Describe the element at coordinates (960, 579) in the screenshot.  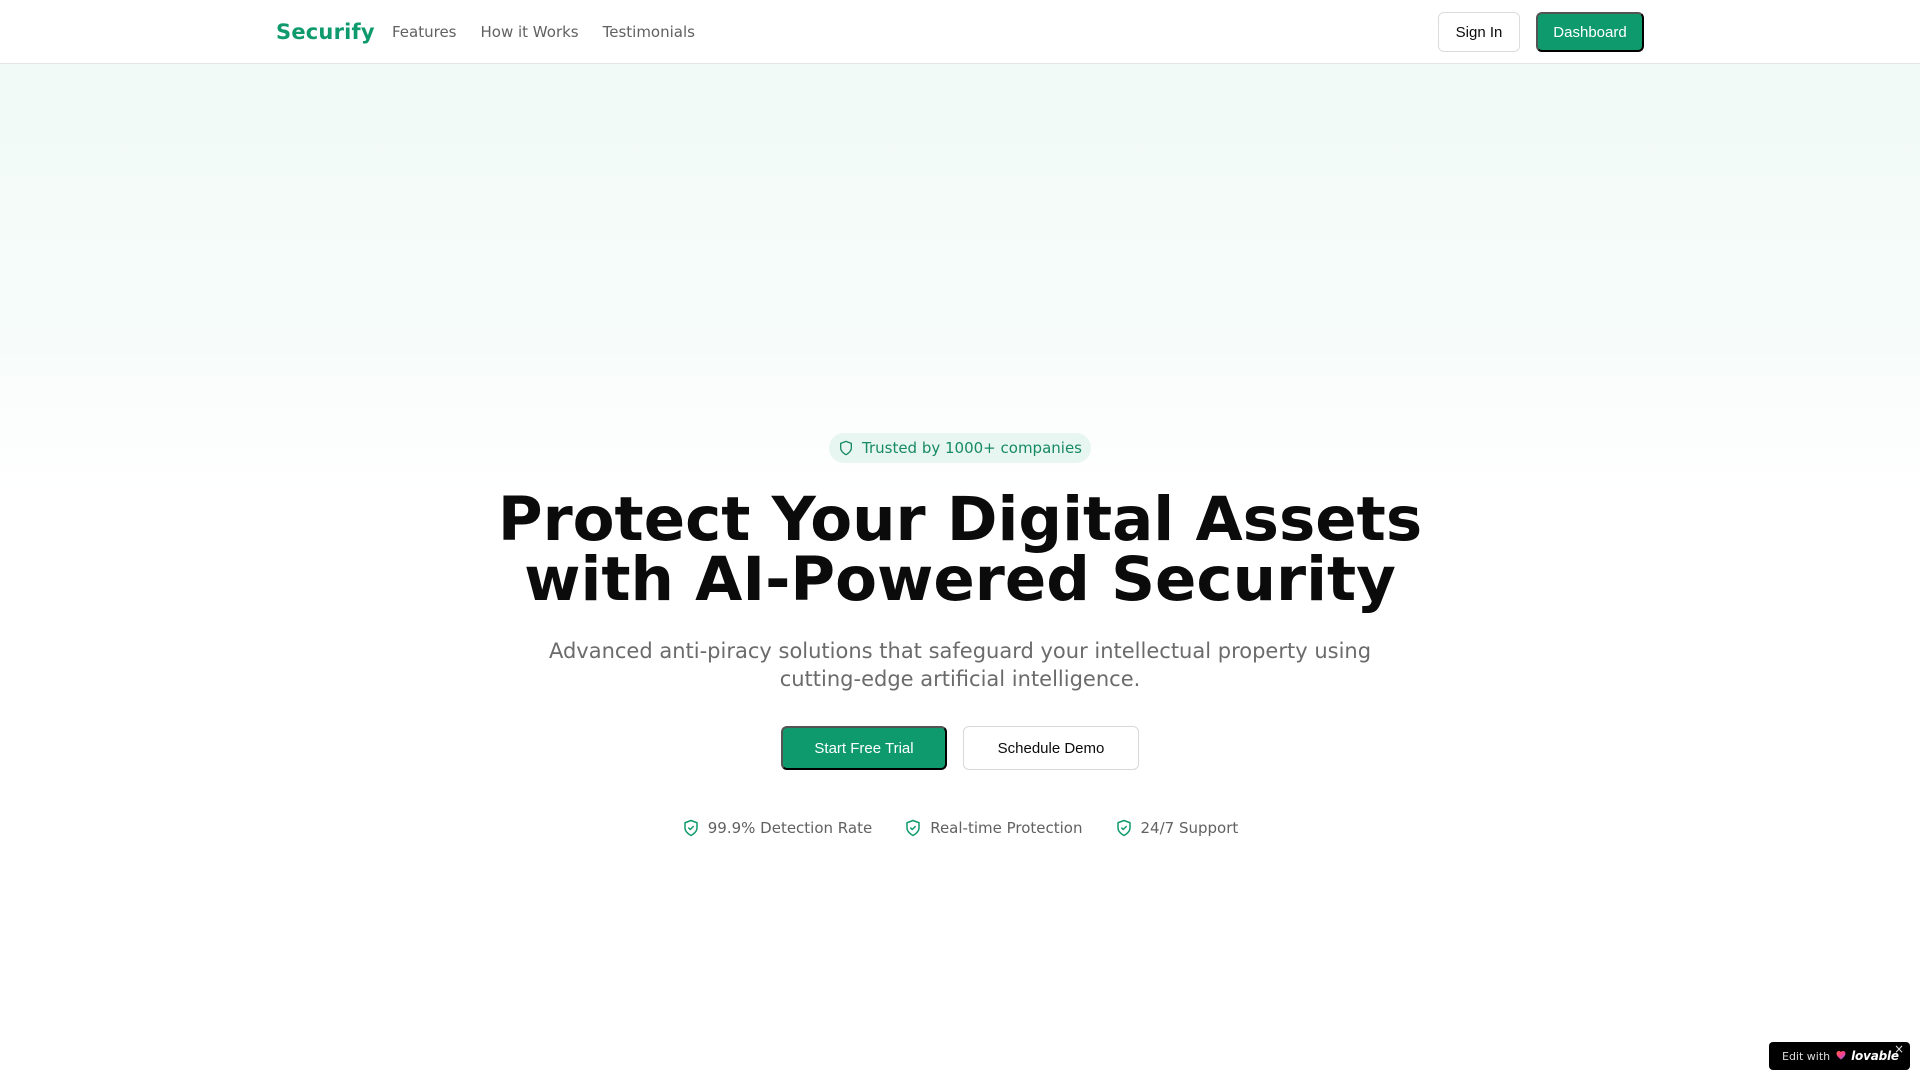
I see `hero-title-line-2: with AI-Powered Security` at that location.